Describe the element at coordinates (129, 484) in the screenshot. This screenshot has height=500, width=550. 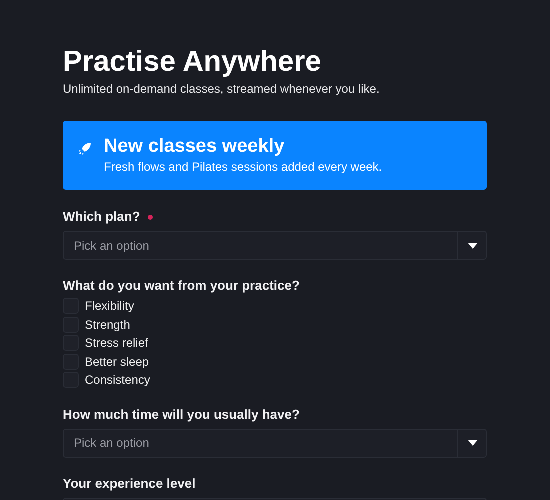
I see `field-label: Your experience level` at that location.